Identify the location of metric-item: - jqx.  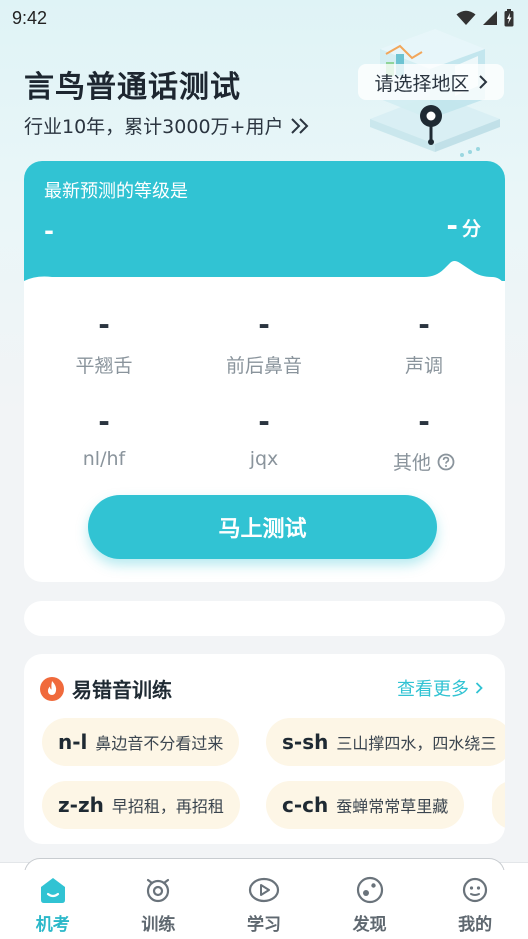
(264, 438).